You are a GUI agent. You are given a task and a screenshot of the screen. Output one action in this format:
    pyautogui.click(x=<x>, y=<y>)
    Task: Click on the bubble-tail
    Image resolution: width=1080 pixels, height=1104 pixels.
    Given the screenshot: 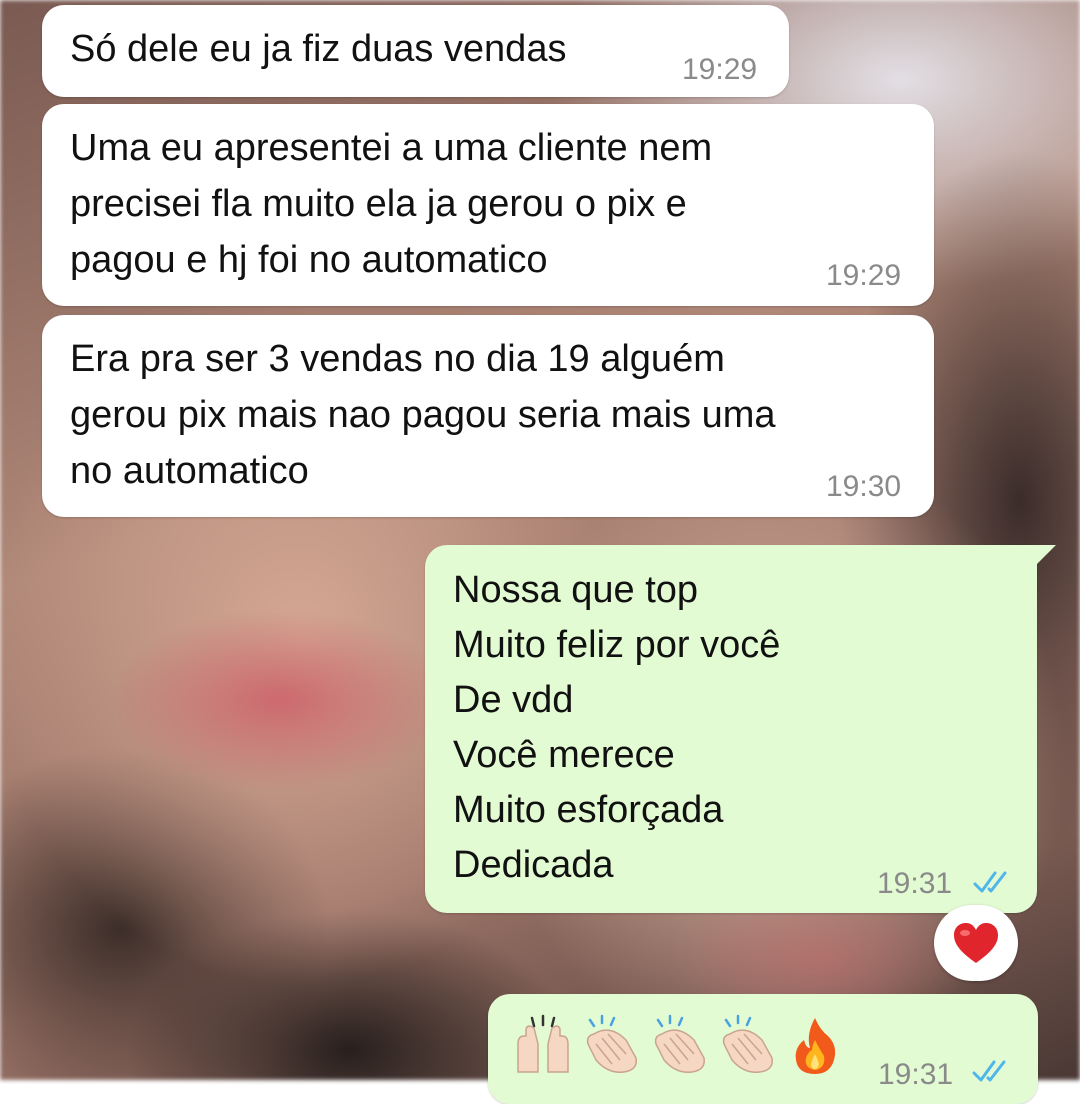 What is the action you would take?
    pyautogui.click(x=1043, y=558)
    